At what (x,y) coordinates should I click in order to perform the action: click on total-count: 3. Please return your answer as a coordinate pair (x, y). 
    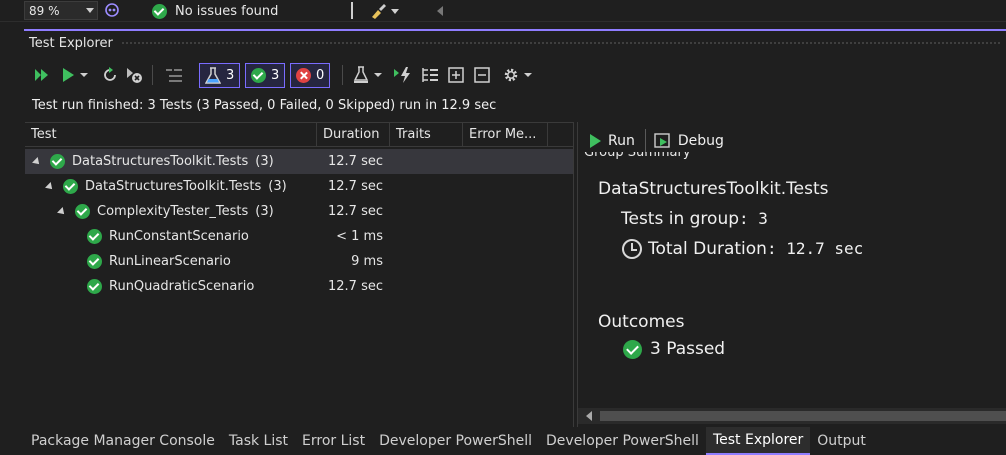
    Looking at the image, I should click on (230, 75).